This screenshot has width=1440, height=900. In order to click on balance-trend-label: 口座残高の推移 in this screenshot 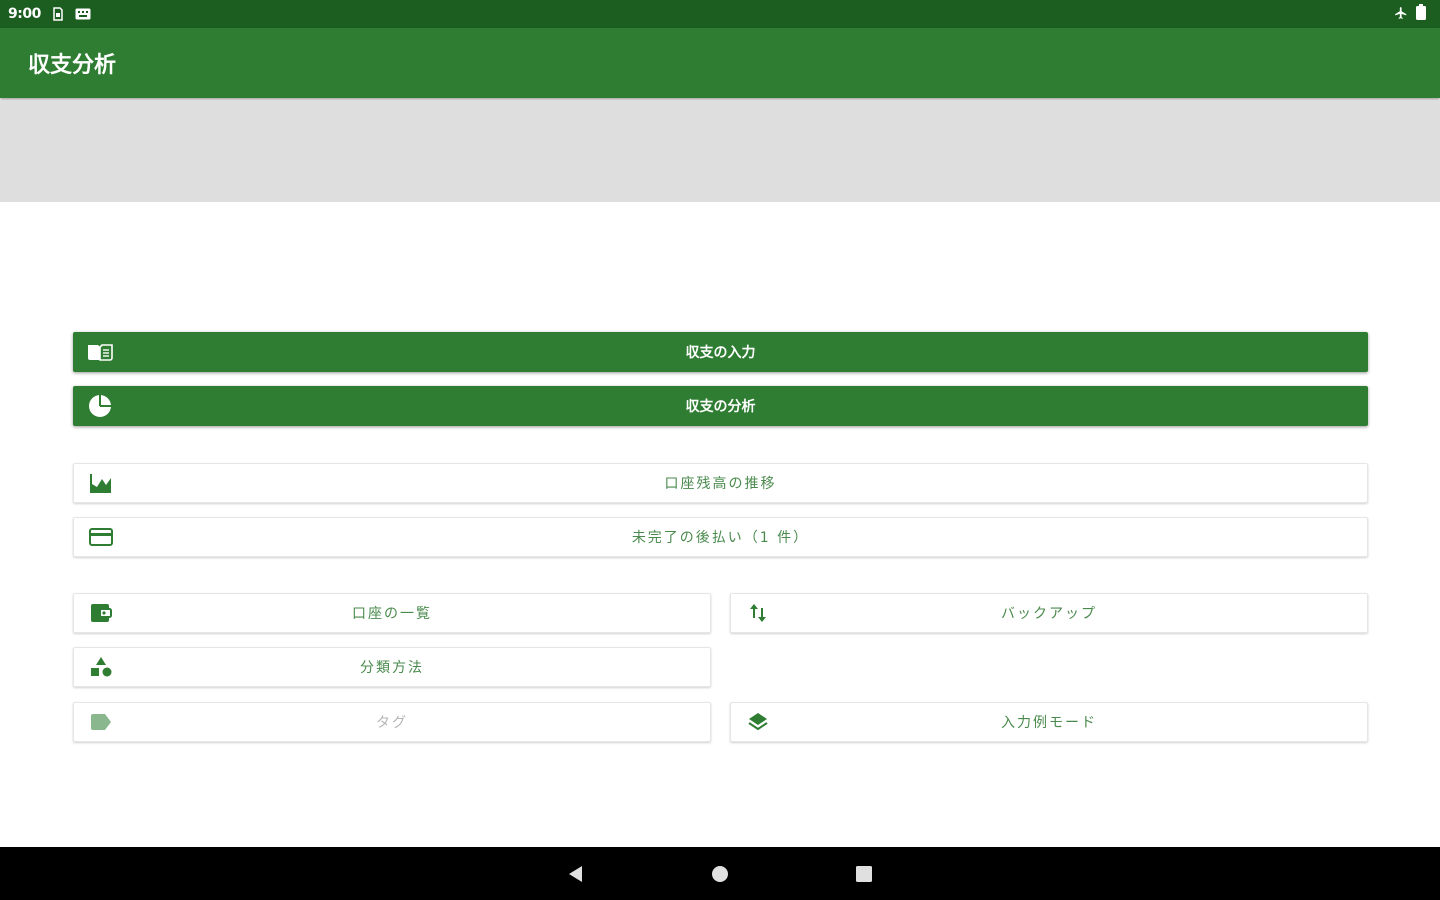, I will do `click(720, 484)`.